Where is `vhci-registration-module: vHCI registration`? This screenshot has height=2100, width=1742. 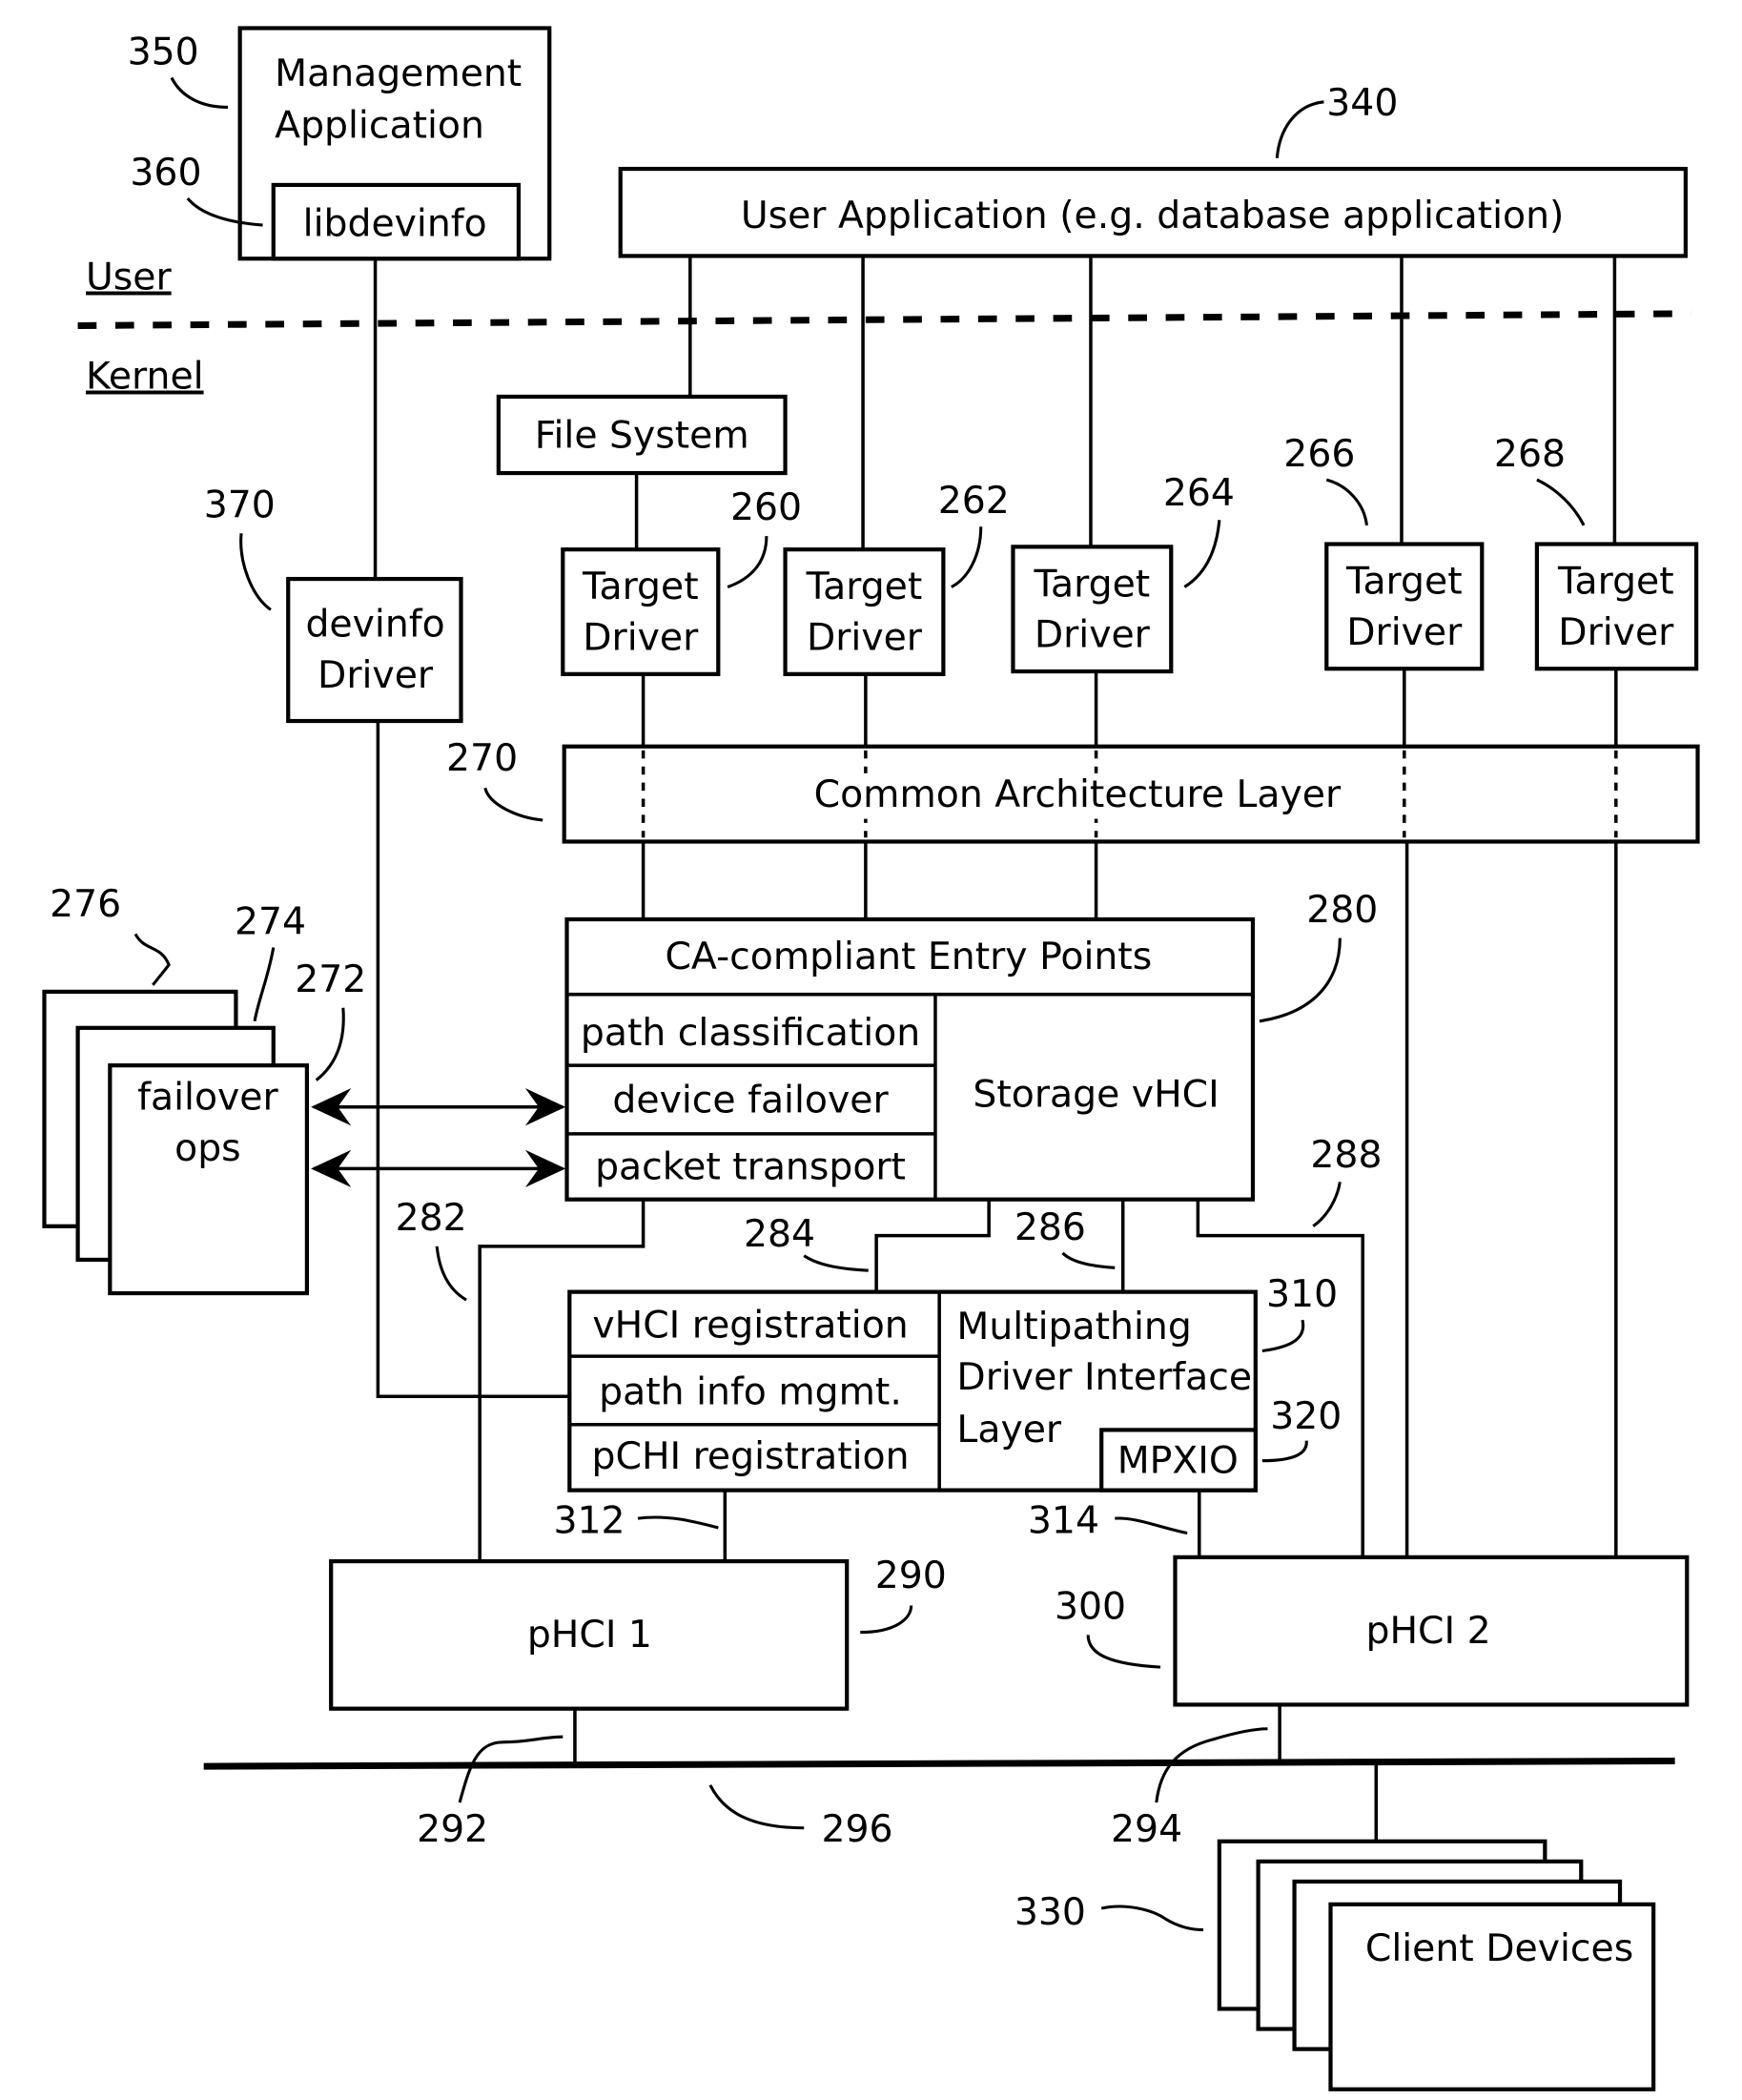 vhci-registration-module: vHCI registration is located at coordinates (750, 1325).